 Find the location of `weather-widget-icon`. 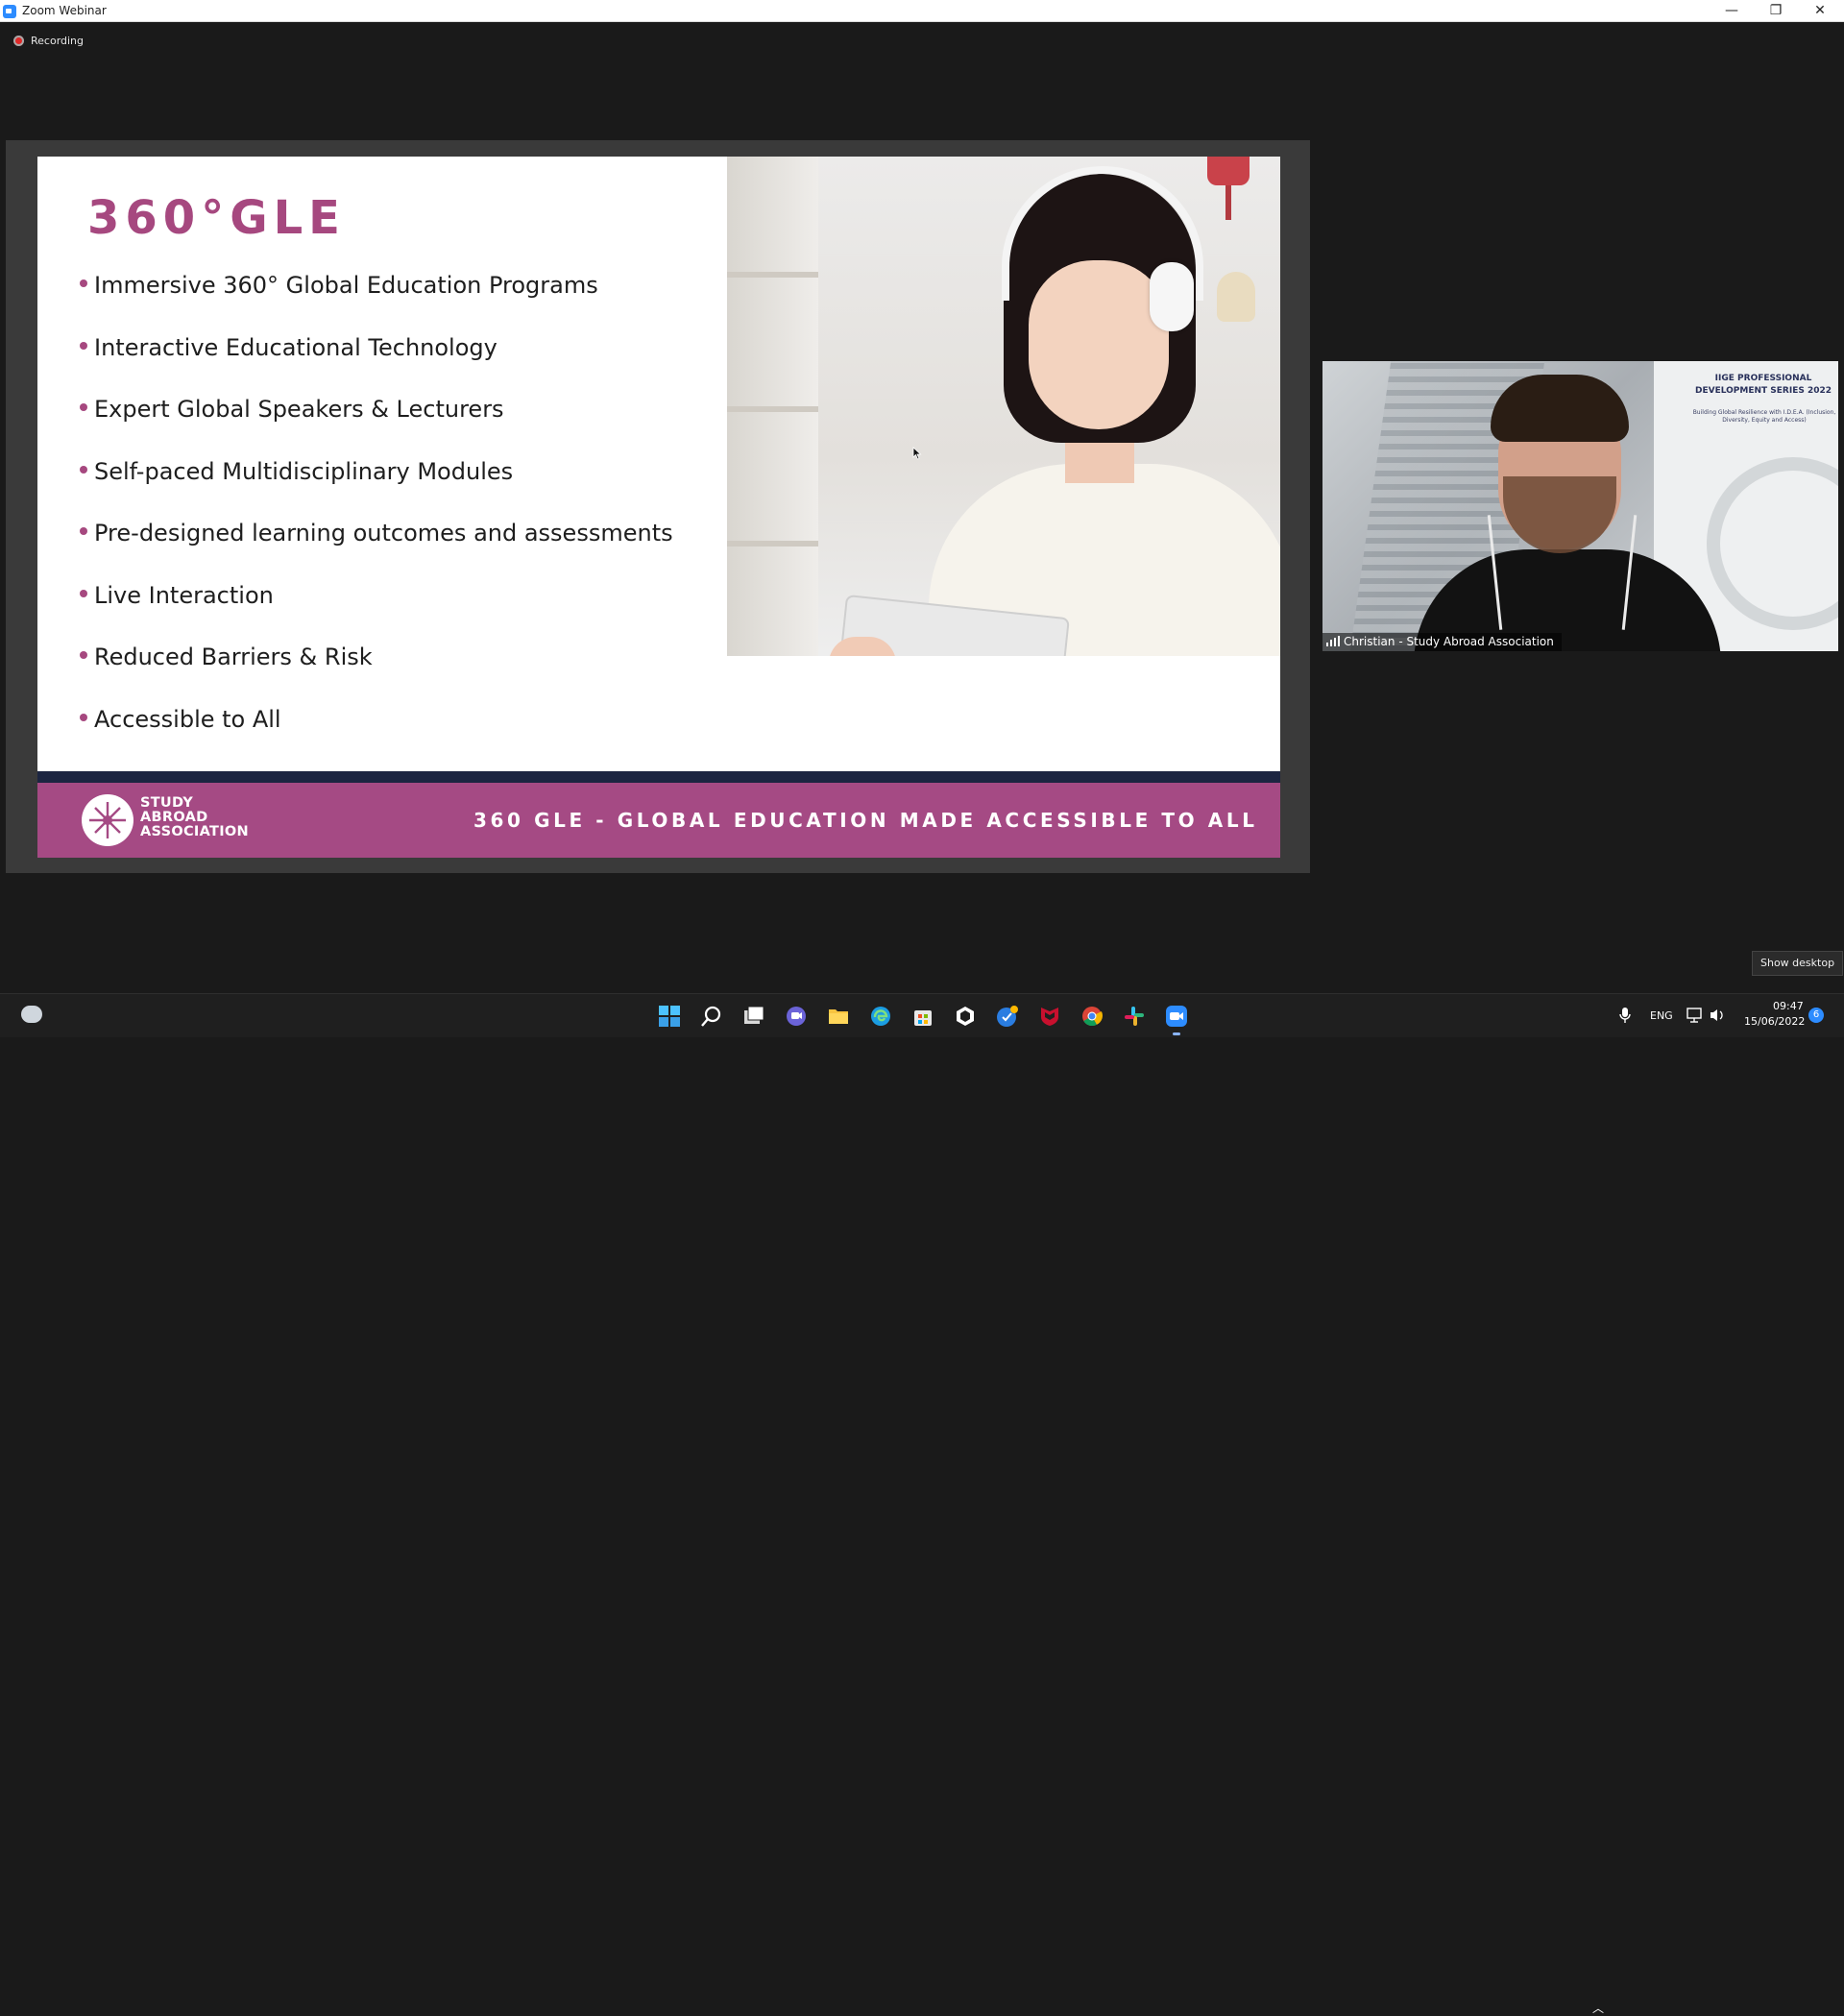

weather-widget-icon is located at coordinates (31, 1014).